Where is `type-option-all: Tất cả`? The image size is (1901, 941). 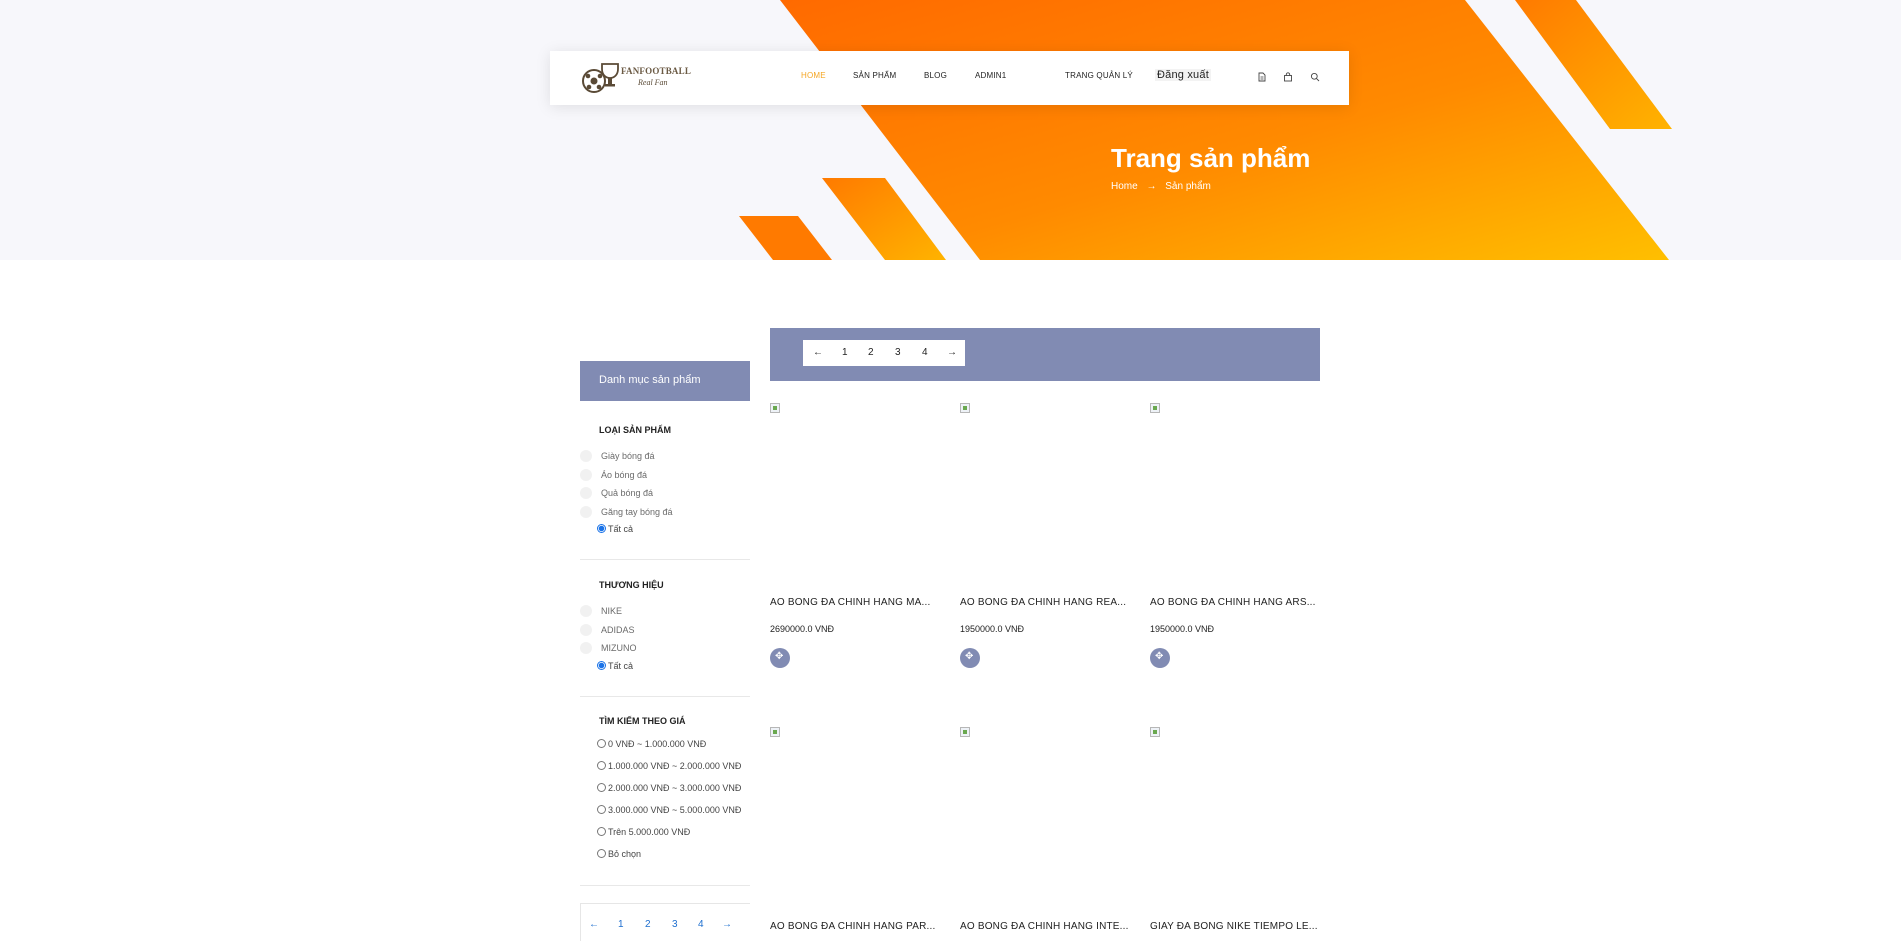 type-option-all: Tất cả is located at coordinates (665, 529).